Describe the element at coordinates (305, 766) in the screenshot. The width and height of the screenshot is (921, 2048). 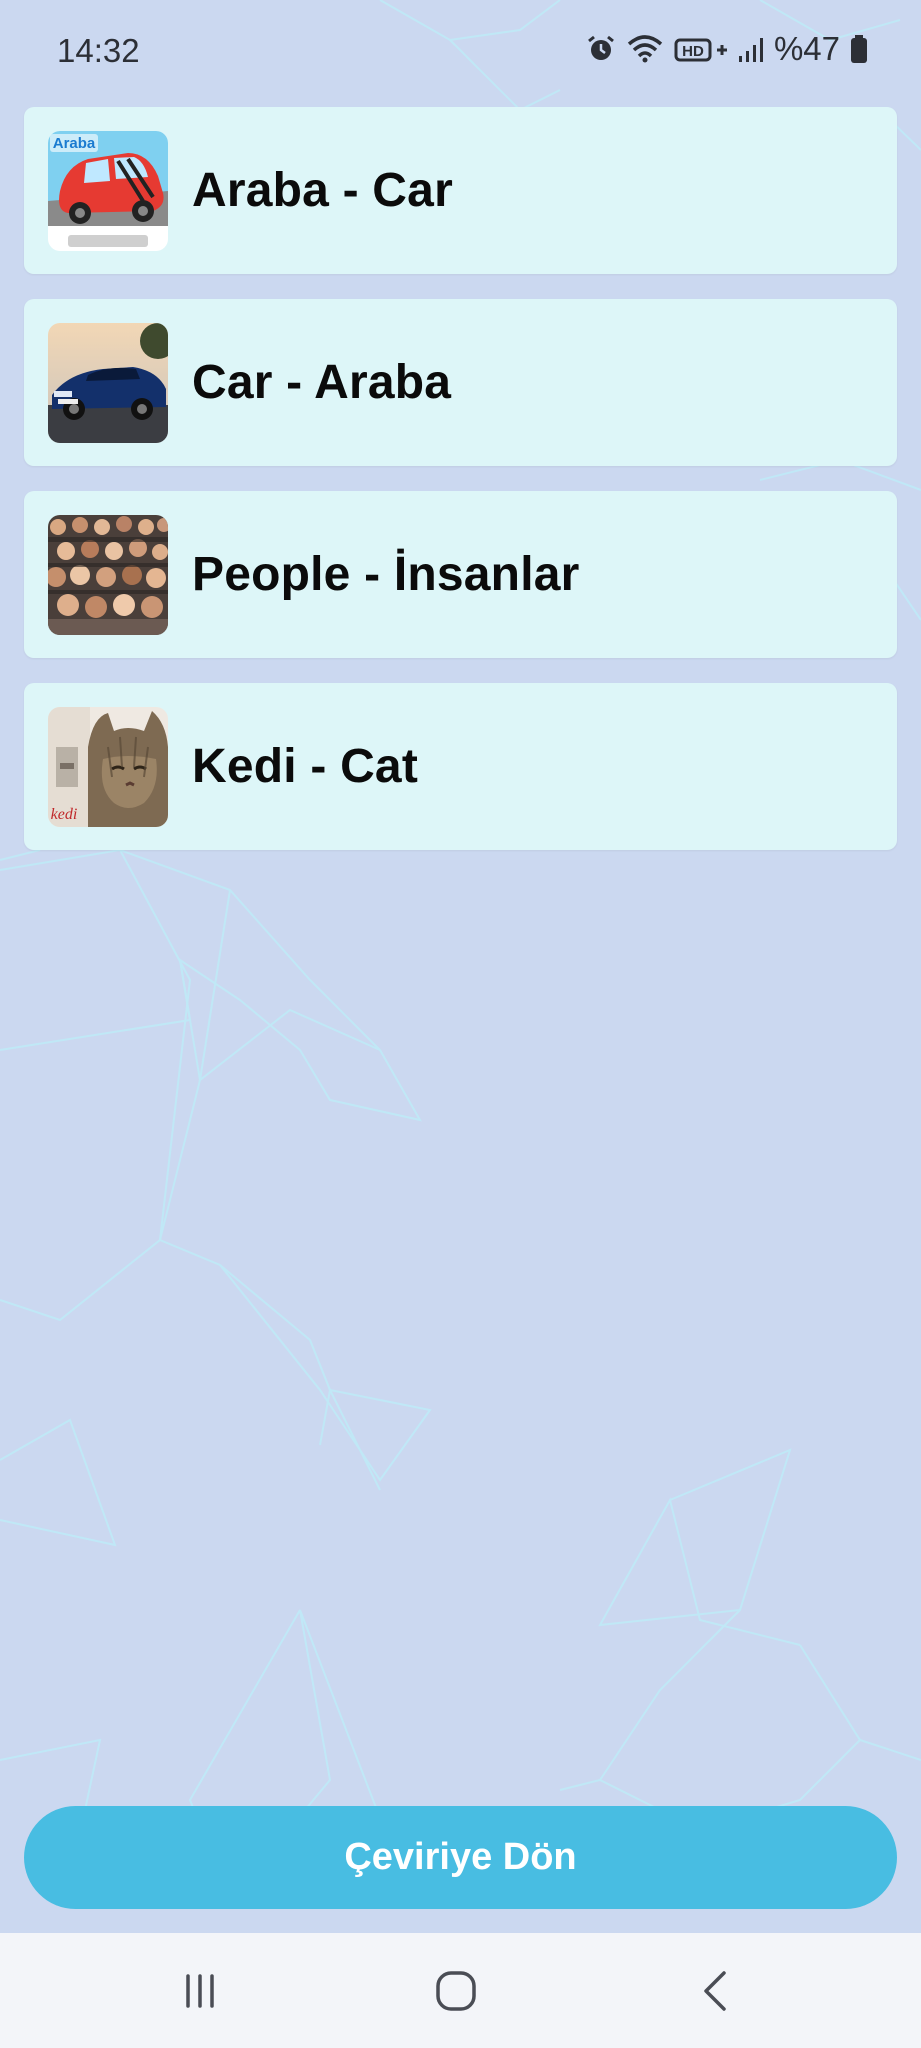
I see `item-label: Kedi - Cat` at that location.